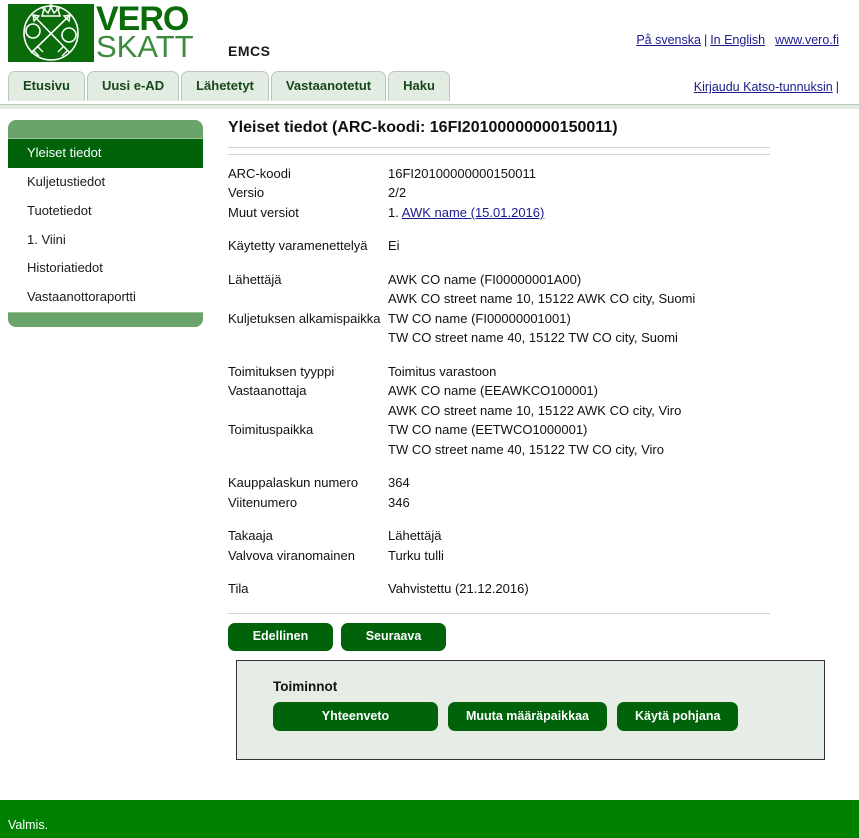 This screenshot has width=859, height=838. I want to click on tab-haku: Haku, so click(419, 86).